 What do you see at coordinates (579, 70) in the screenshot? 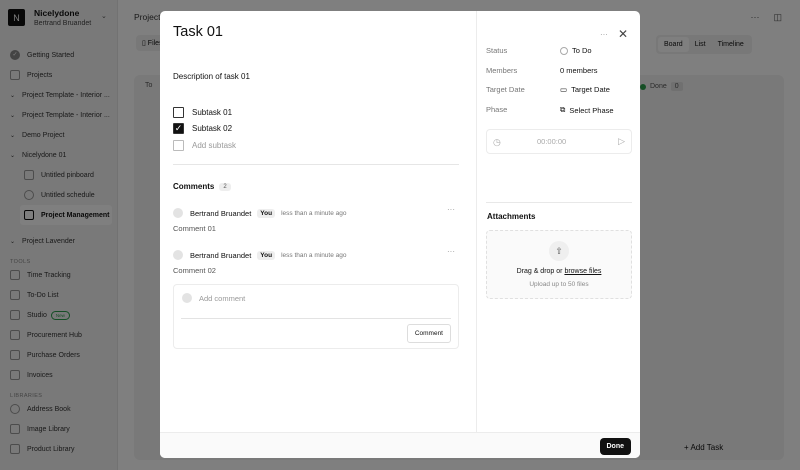
I see `members-value: 0 members` at bounding box center [579, 70].